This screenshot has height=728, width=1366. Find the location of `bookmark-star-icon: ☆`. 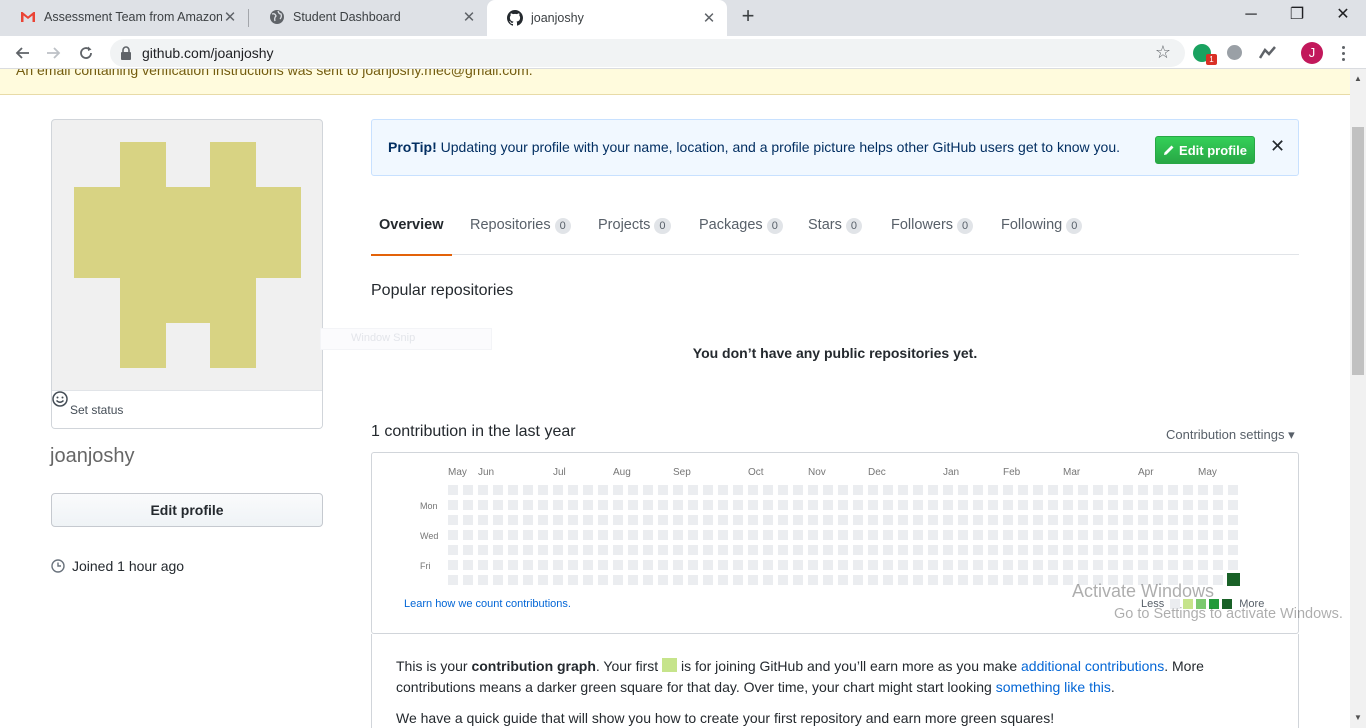

bookmark-star-icon: ☆ is located at coordinates (1163, 52).